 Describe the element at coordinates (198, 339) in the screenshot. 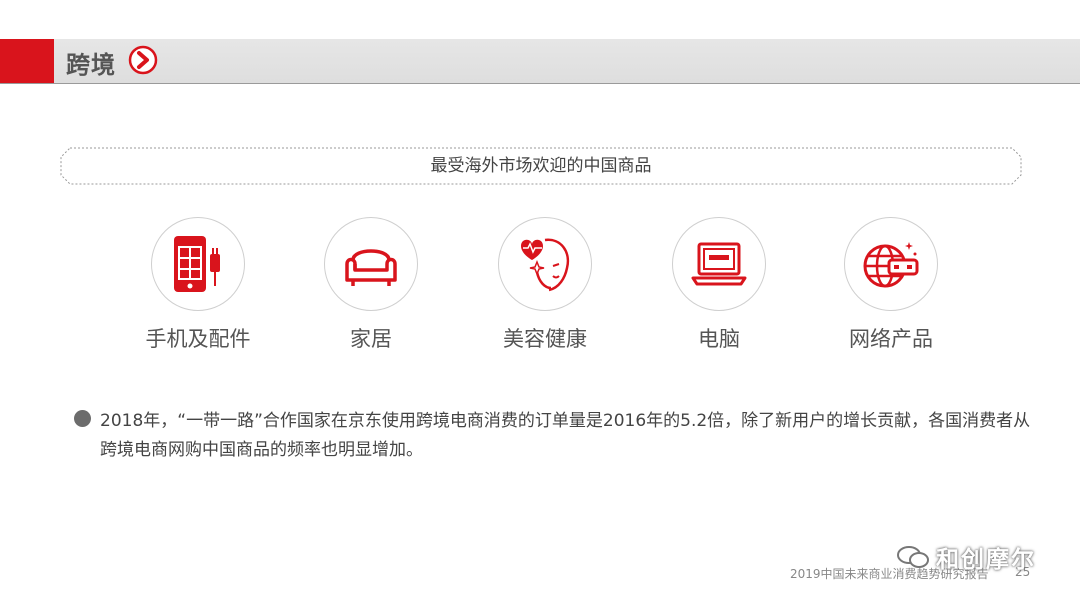

I see `category-label: 手机及配件` at that location.